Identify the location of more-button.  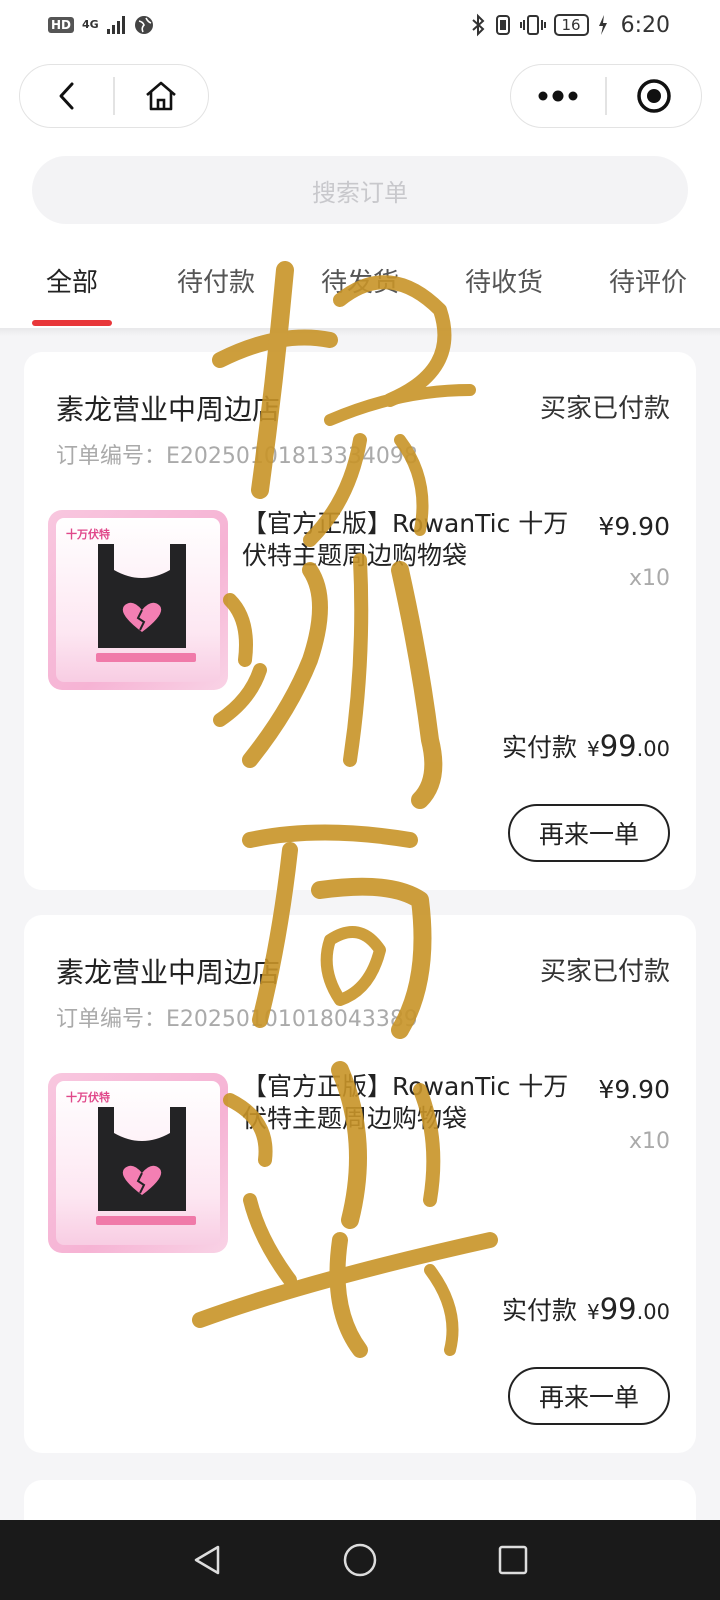
(558, 96).